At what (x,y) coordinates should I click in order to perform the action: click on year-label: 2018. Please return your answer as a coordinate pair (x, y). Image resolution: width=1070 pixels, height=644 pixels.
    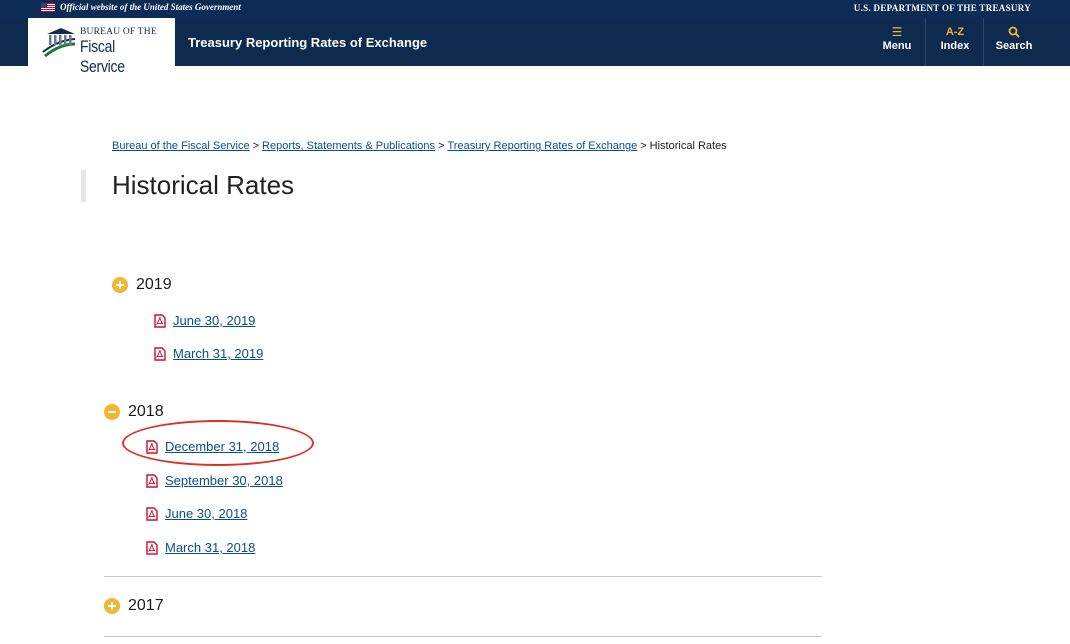
    Looking at the image, I should click on (146, 411).